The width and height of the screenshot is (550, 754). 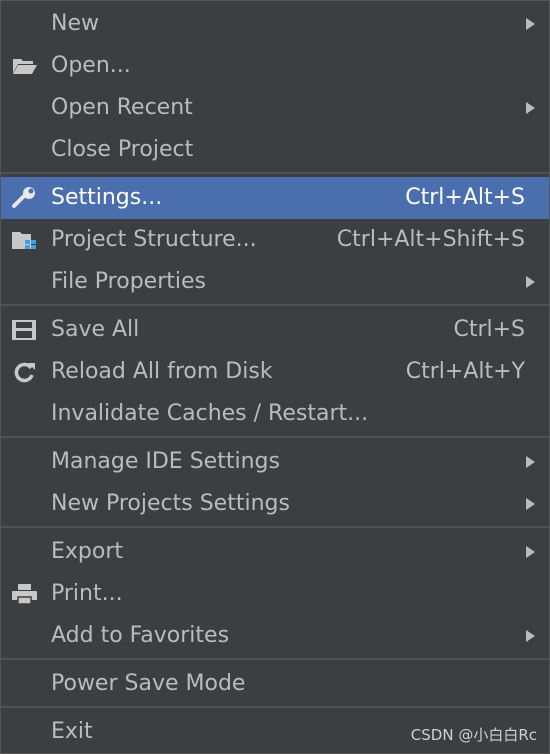 I want to click on menu-item-reload-all-label: Reload All from Disk, so click(x=162, y=371).